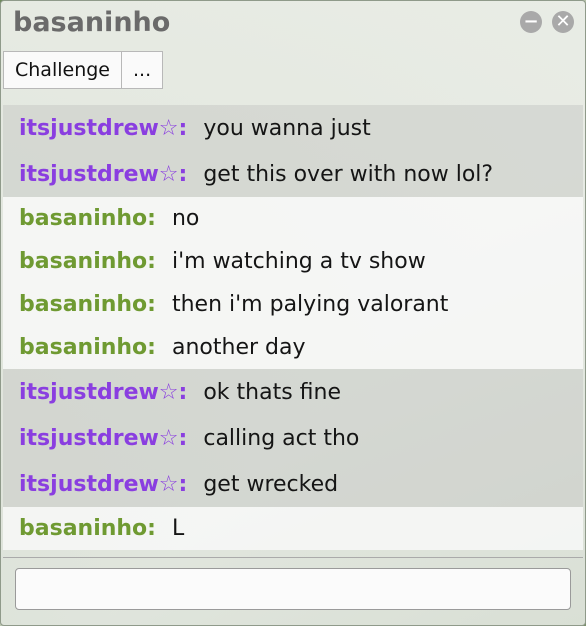 The width and height of the screenshot is (586, 626). What do you see at coordinates (310, 304) in the screenshot?
I see `message-text: then i'm palying valorant` at bounding box center [310, 304].